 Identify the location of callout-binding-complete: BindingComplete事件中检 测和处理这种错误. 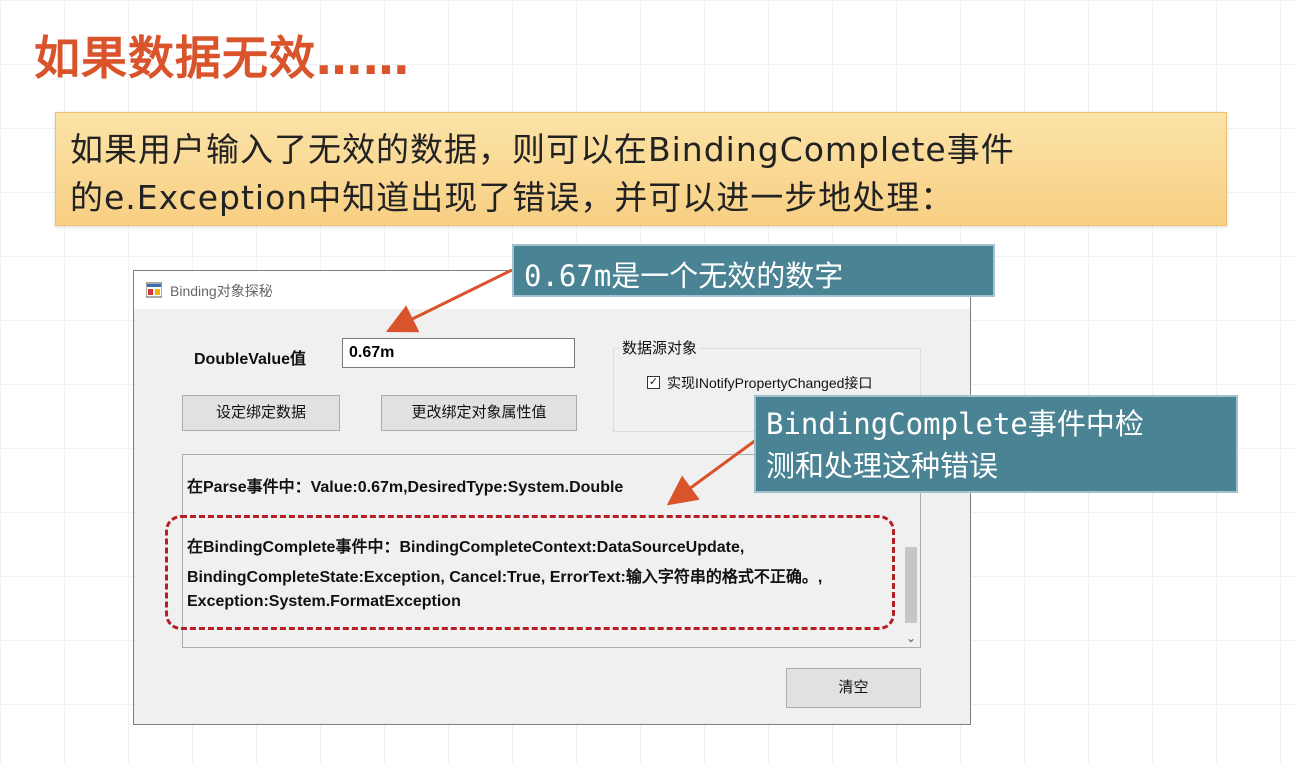
(996, 444).